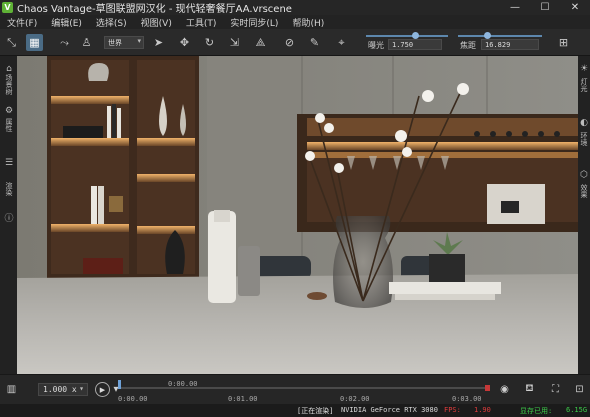  What do you see at coordinates (355, 399) in the screenshot?
I see `timeline-tick: 0:02.00` at bounding box center [355, 399].